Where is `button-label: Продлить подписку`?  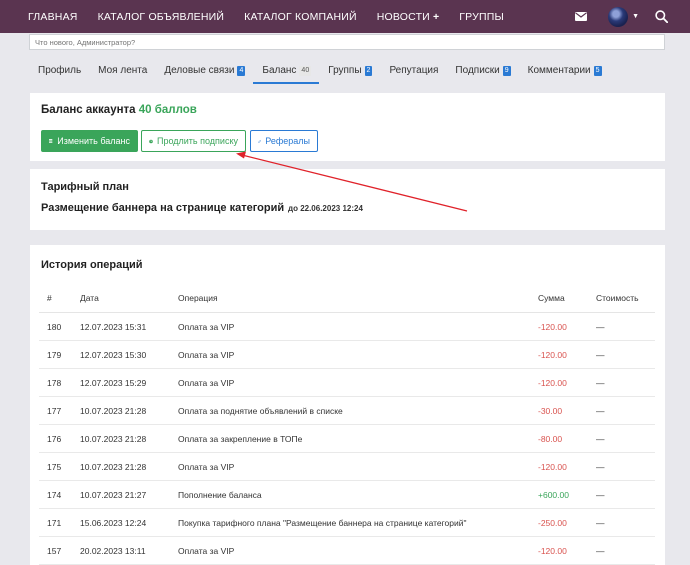
button-label: Продлить подписку is located at coordinates (197, 141).